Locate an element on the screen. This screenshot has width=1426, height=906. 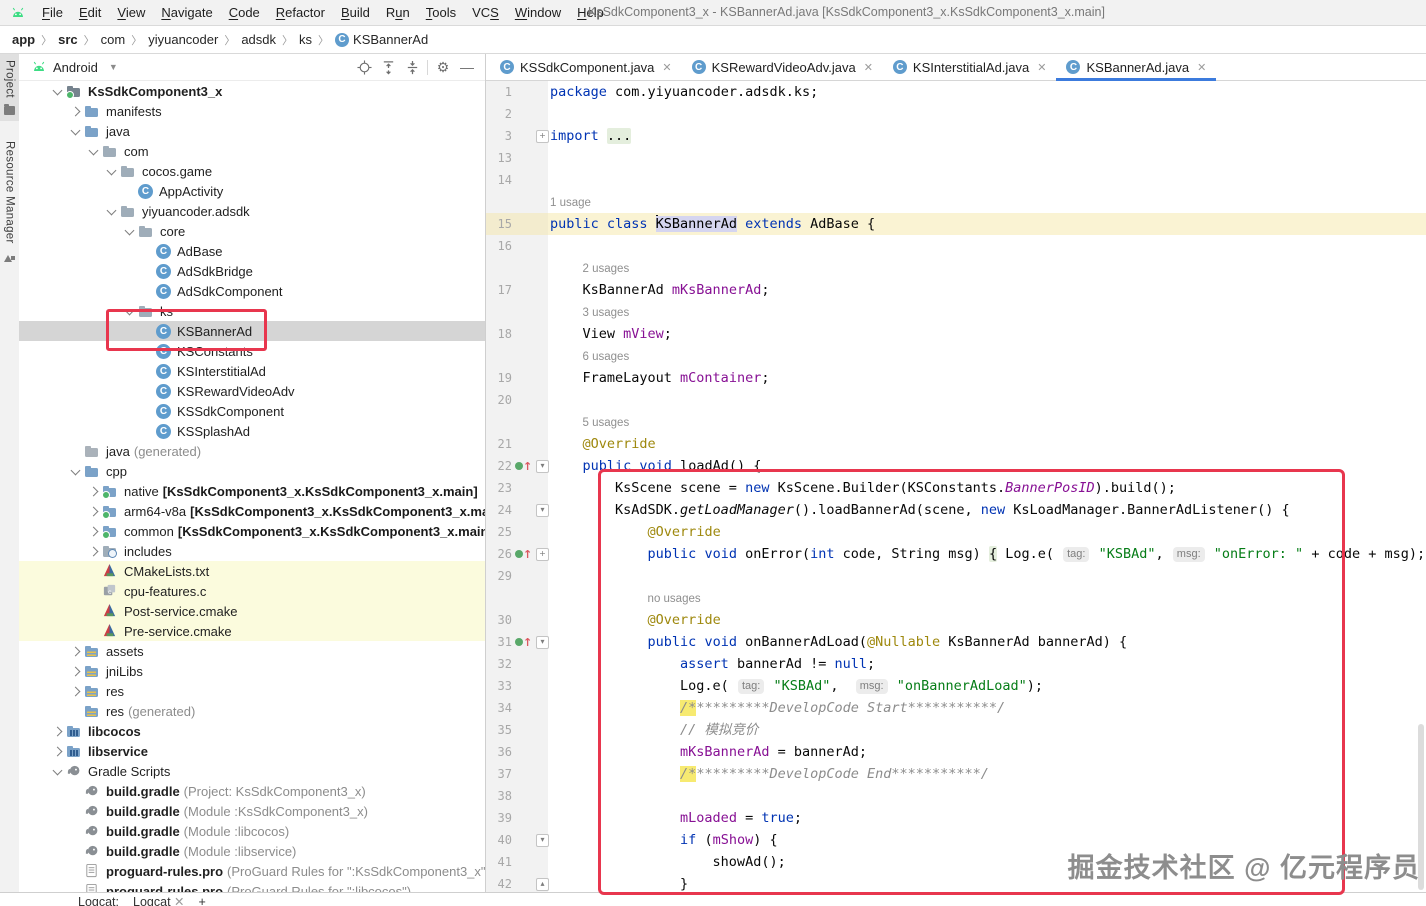
breadcrumb-app: app is located at coordinates (23, 39).